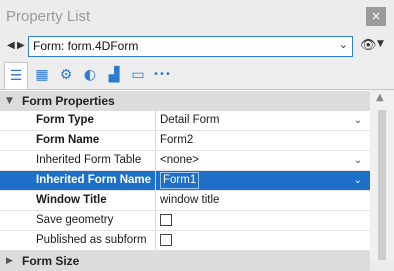 The height and width of the screenshot is (271, 394). Describe the element at coordinates (263, 180) in the screenshot. I see `property-value: Form1 ⌄` at that location.